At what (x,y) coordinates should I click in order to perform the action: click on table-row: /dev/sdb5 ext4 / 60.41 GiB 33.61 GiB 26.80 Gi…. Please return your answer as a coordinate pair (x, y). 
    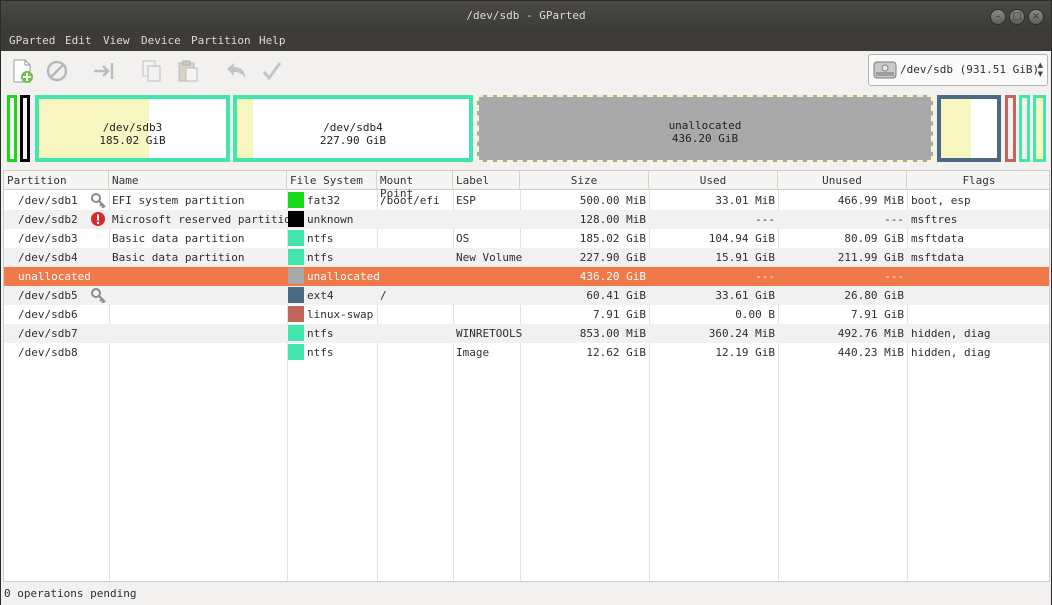
    Looking at the image, I should click on (526, 295).